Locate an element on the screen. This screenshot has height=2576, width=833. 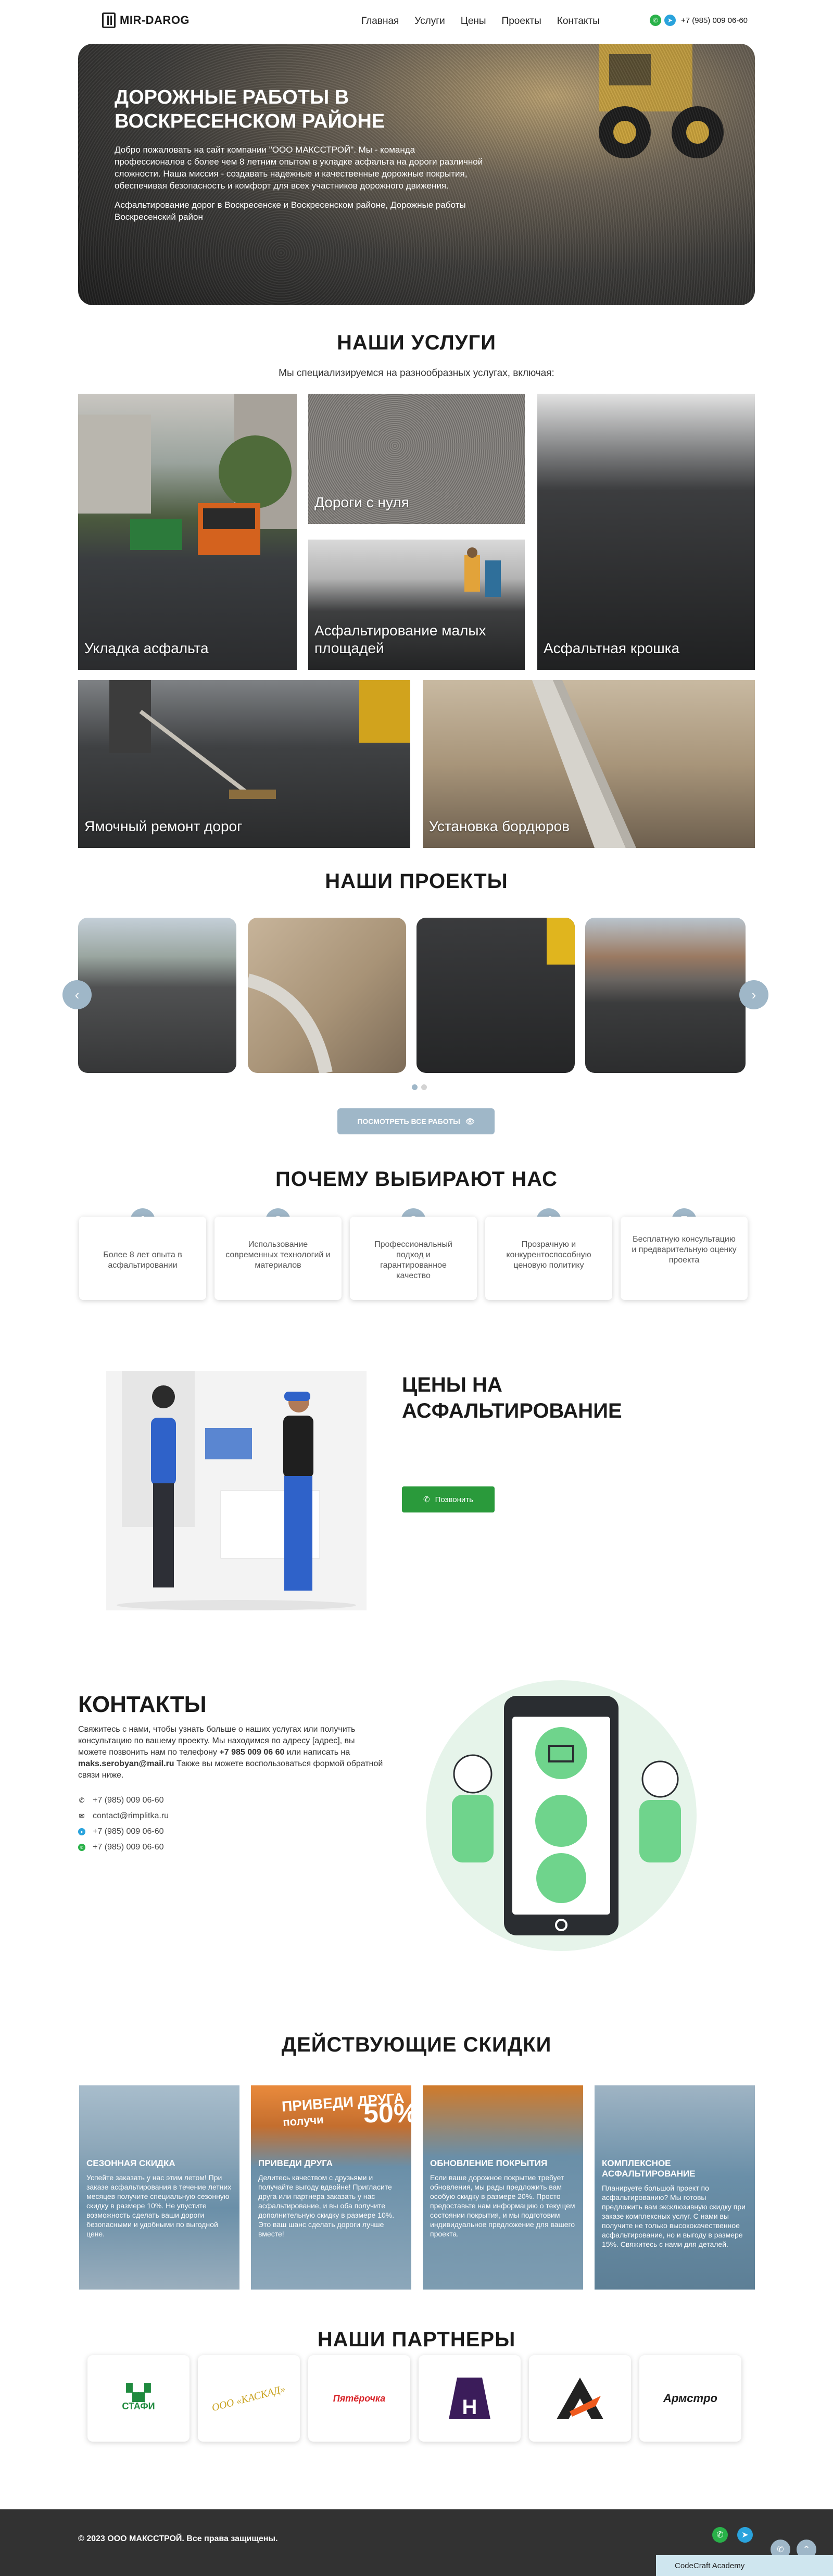
discount-title: ПРИВЕДИ ДРУГА is located at coordinates (295, 2163).